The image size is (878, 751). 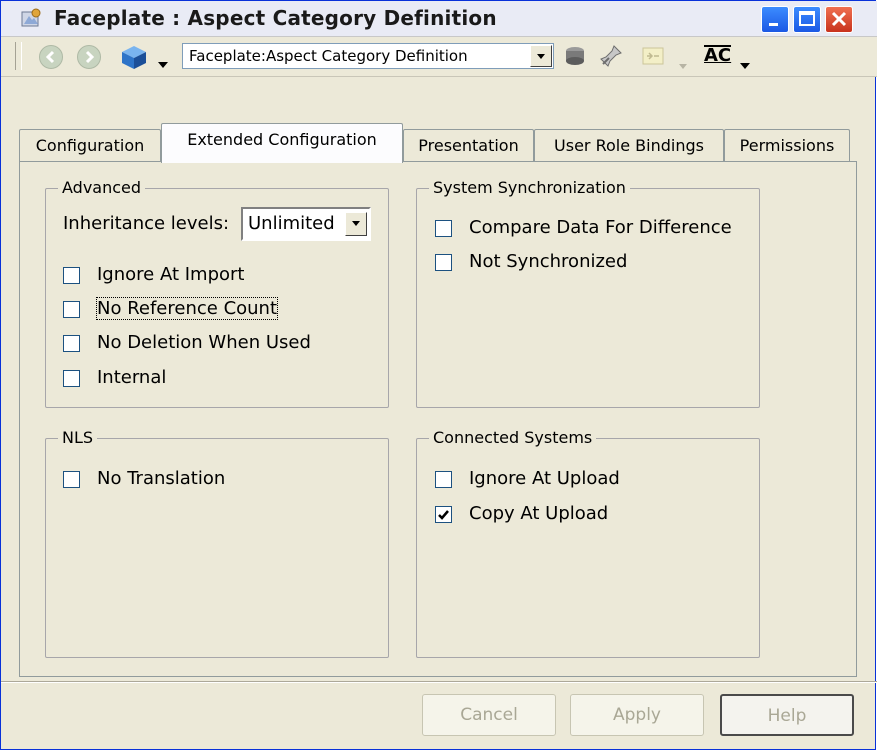 What do you see at coordinates (18, 56) in the screenshot?
I see `toolbar-grip` at bounding box center [18, 56].